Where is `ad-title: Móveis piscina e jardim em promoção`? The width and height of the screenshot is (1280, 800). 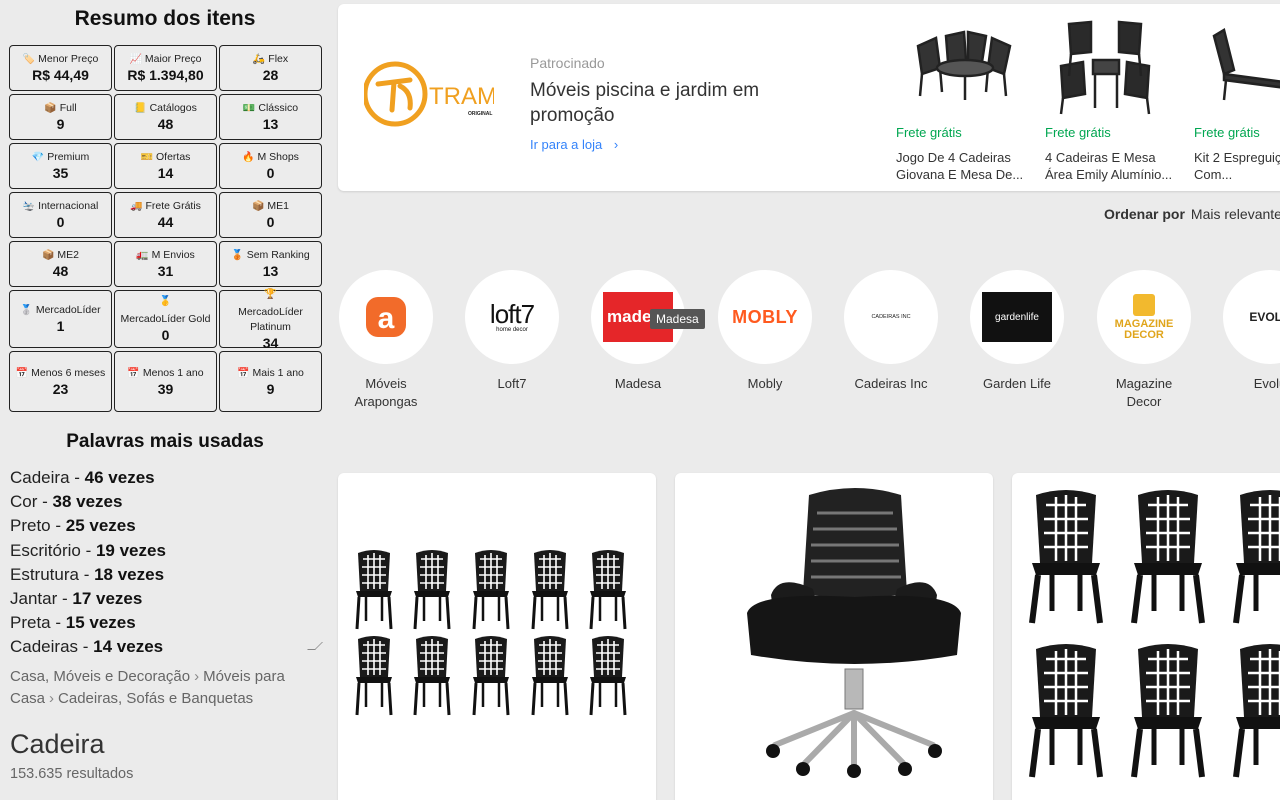
ad-title: Móveis piscina e jardim em promoção is located at coordinates (665, 103).